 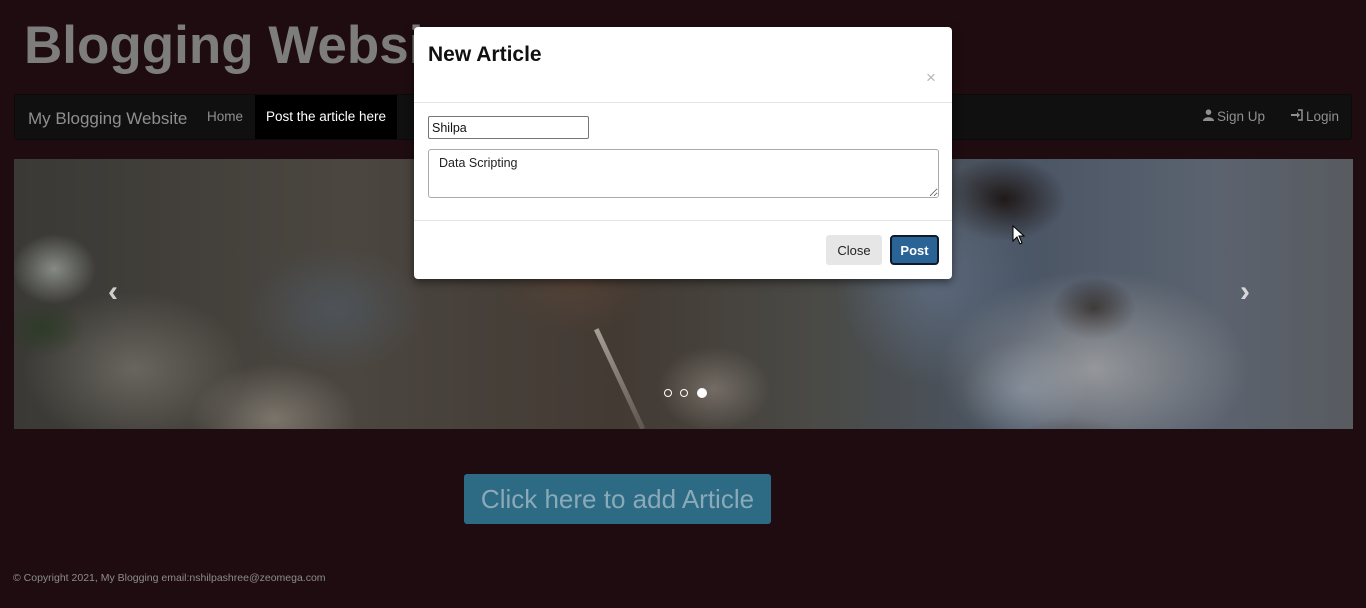 What do you see at coordinates (683, 173) in the screenshot?
I see `article-textarea: Data Scripting` at bounding box center [683, 173].